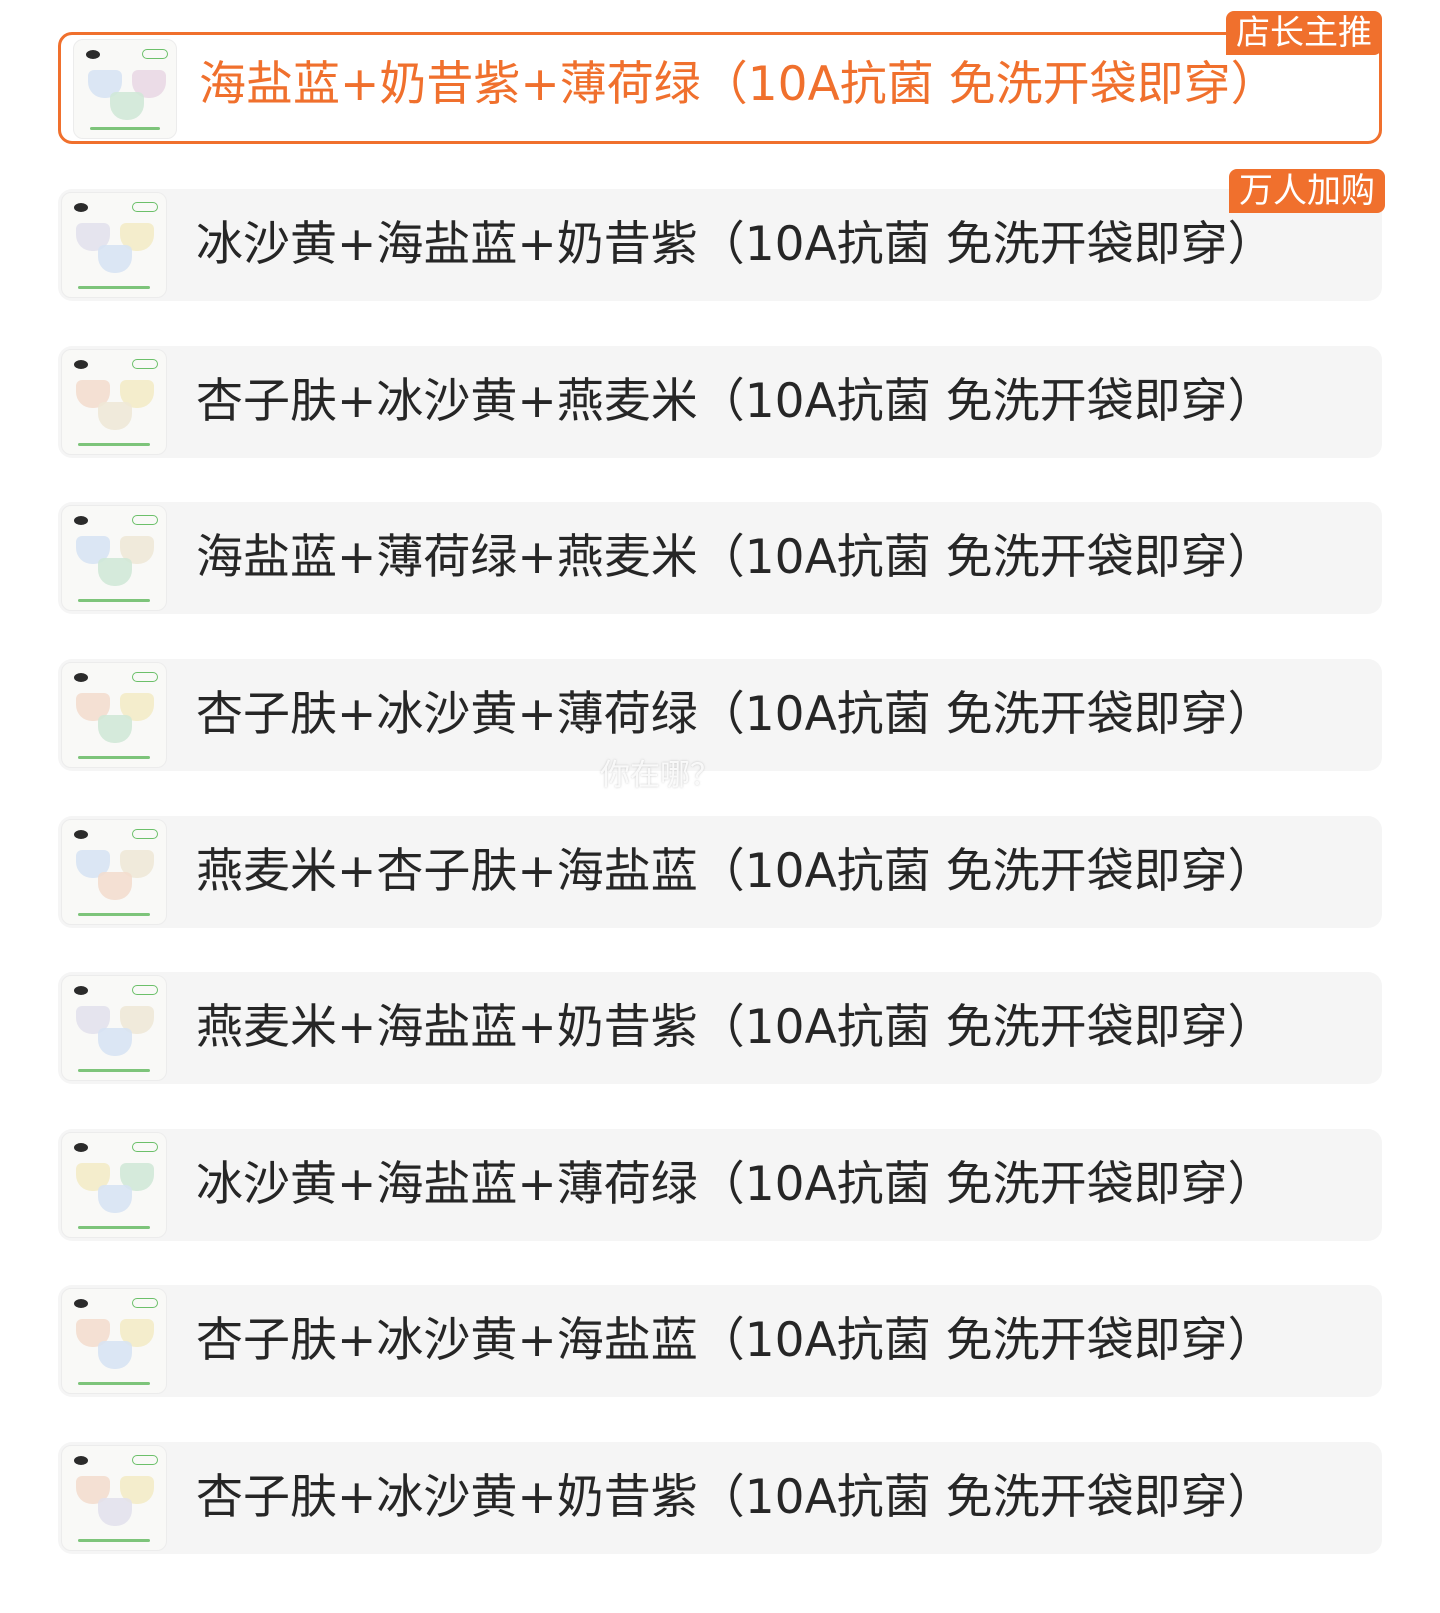 Image resolution: width=1440 pixels, height=1613 pixels. I want to click on option-label: 杏子肤+冰沙黄+海盐蓝（10A抗菌 免洗开袋即穿）, so click(735, 1340).